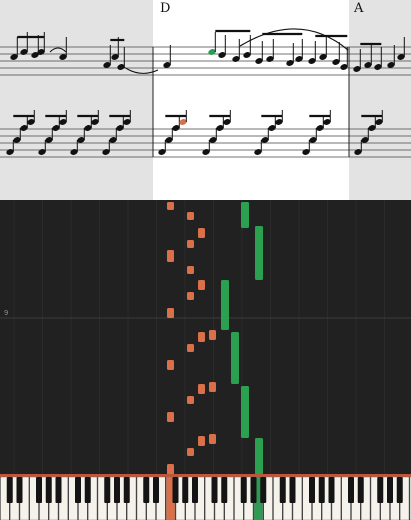 Image resolution: width=411 pixels, height=520 pixels. I want to click on tie, so click(58, 50).